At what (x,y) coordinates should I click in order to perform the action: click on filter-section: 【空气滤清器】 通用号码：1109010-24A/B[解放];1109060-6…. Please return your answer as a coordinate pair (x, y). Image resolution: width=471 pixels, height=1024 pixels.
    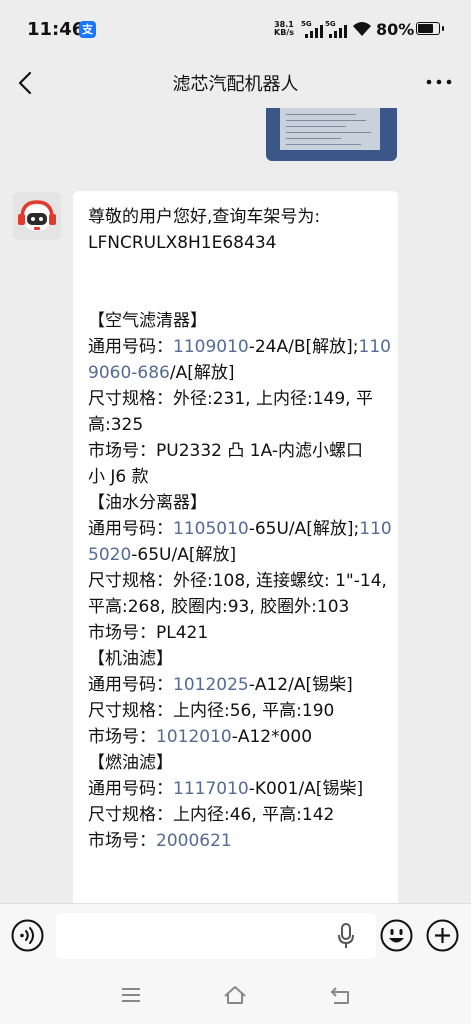
    Looking at the image, I should click on (243, 399).